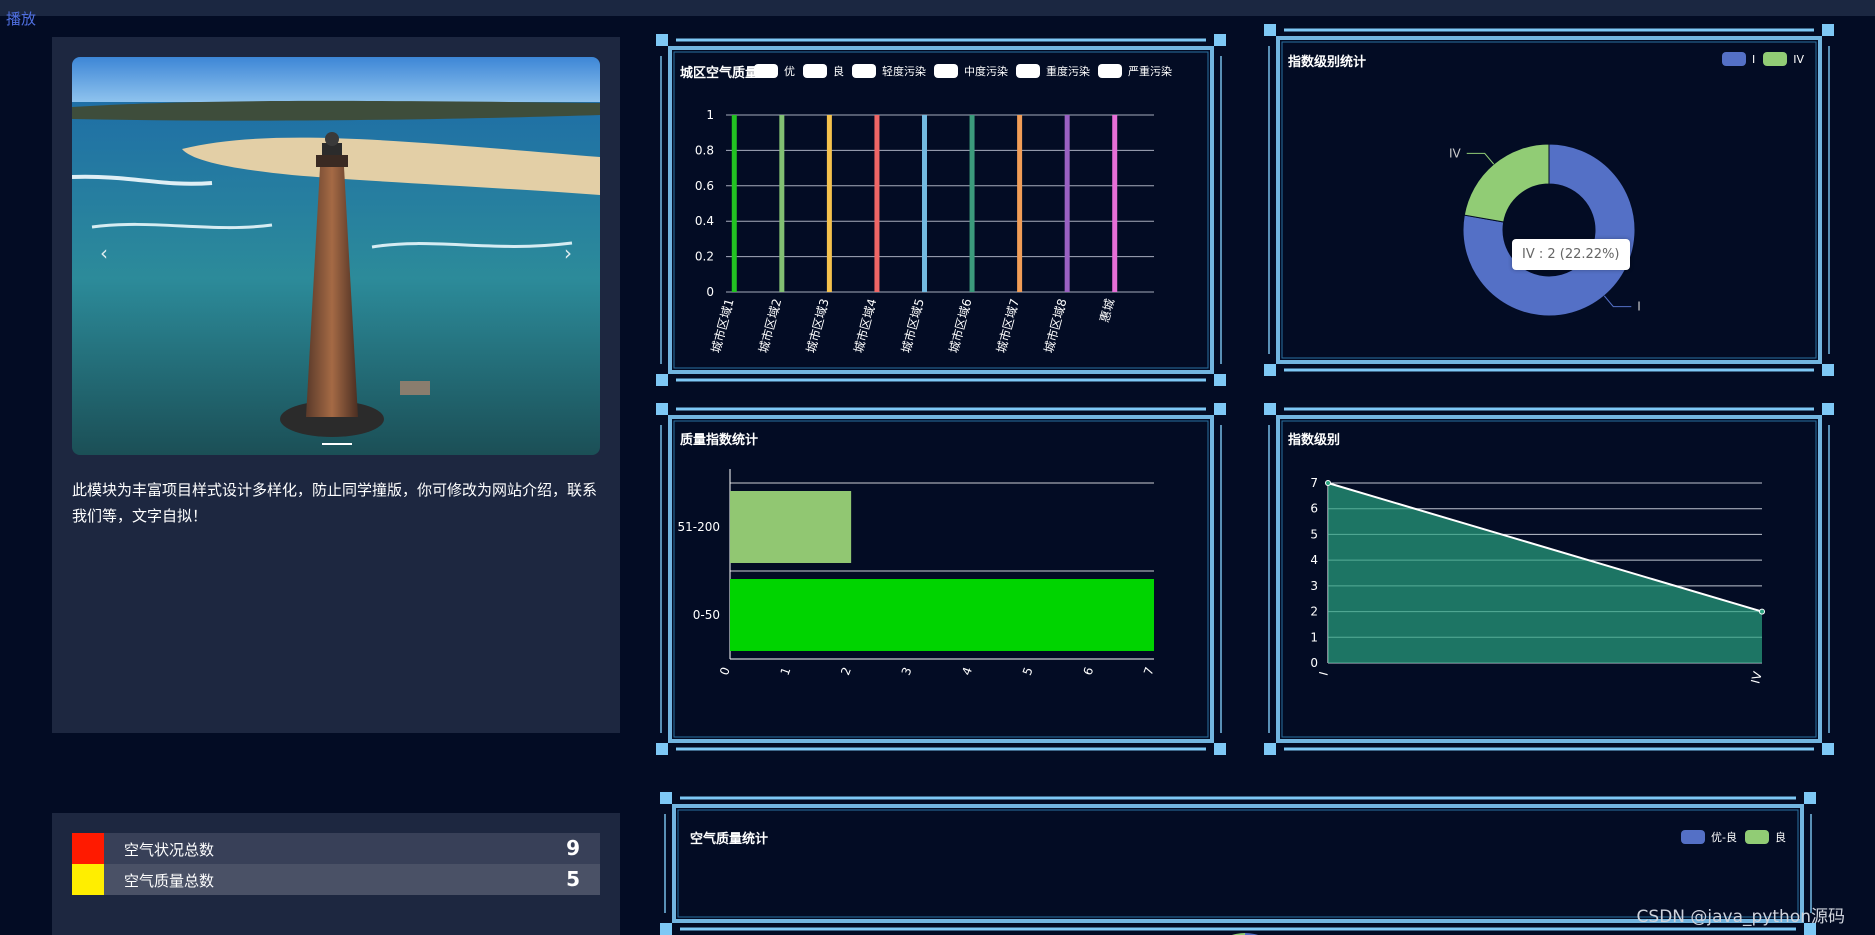 This screenshot has width=1875, height=935. Describe the element at coordinates (337, 444) in the screenshot. I see `carousel-indicator` at that location.